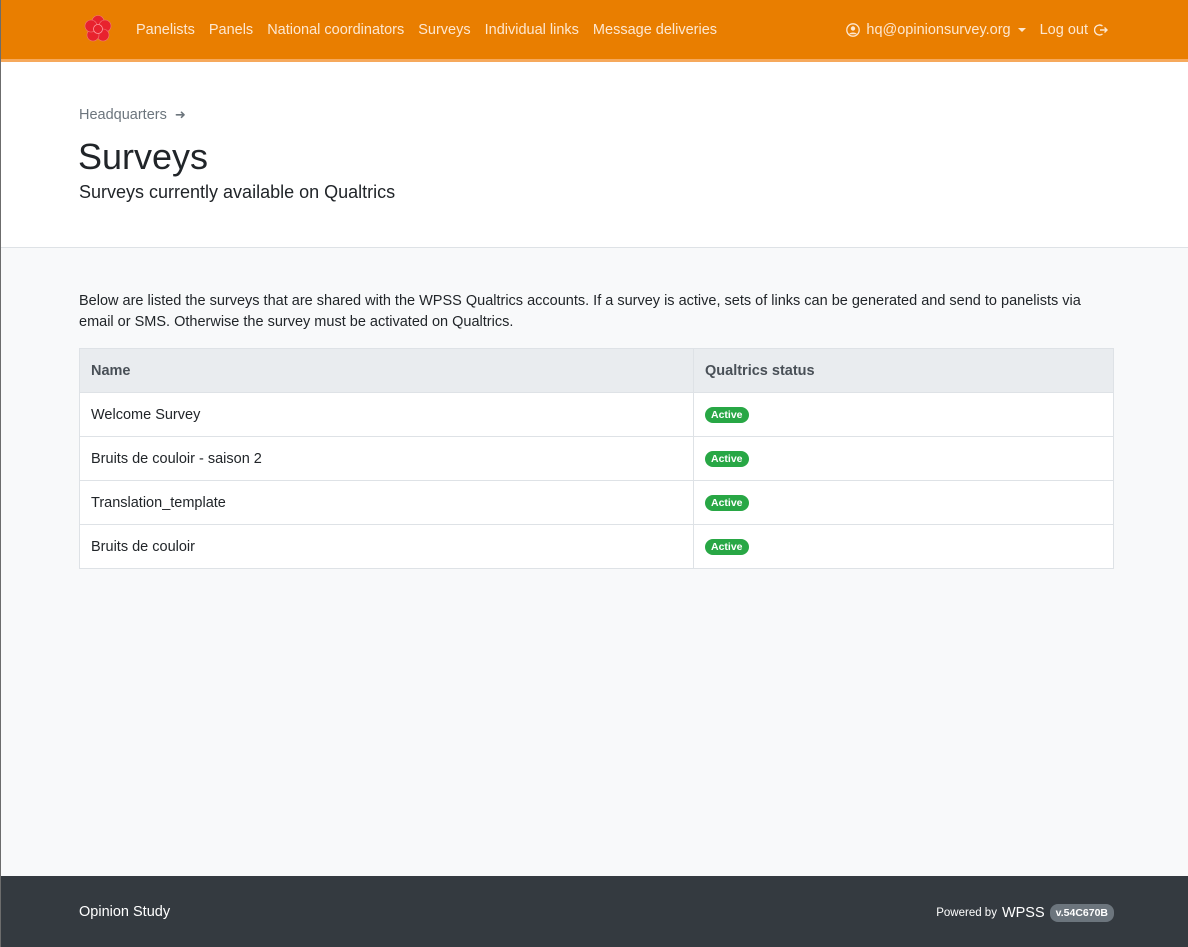  I want to click on table-row: Translation_template Active, so click(596, 502).